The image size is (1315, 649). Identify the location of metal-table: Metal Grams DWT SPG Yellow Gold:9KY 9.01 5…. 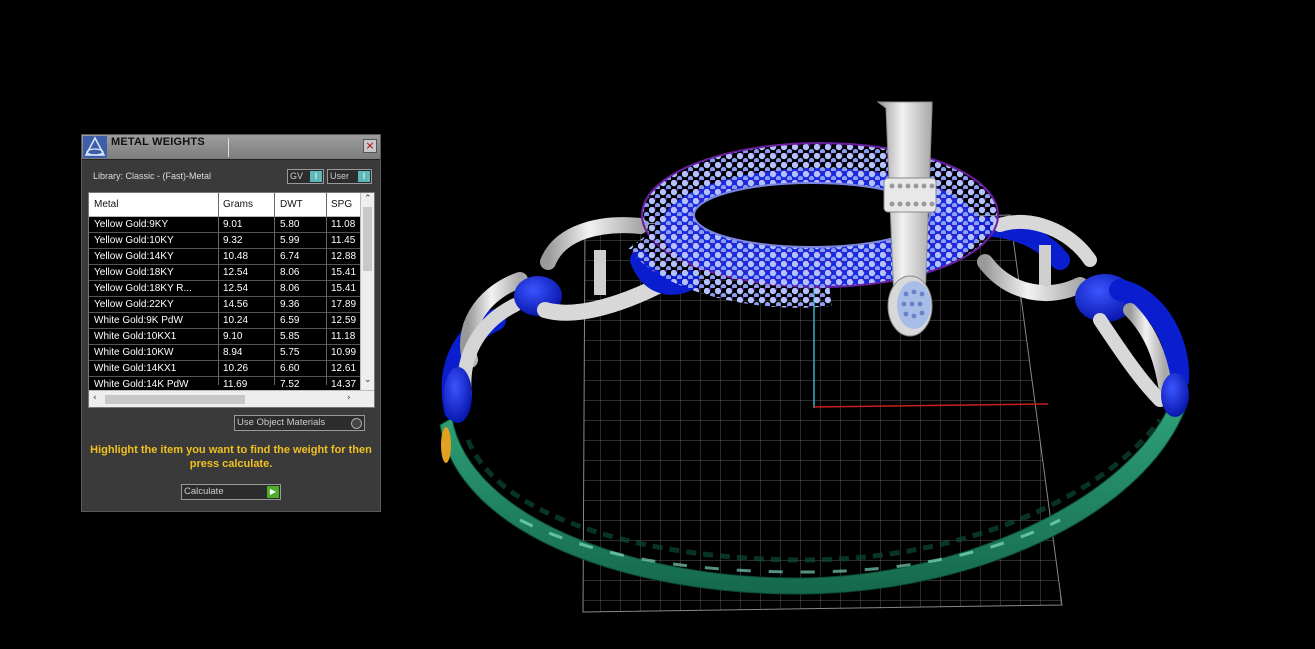
(231, 300).